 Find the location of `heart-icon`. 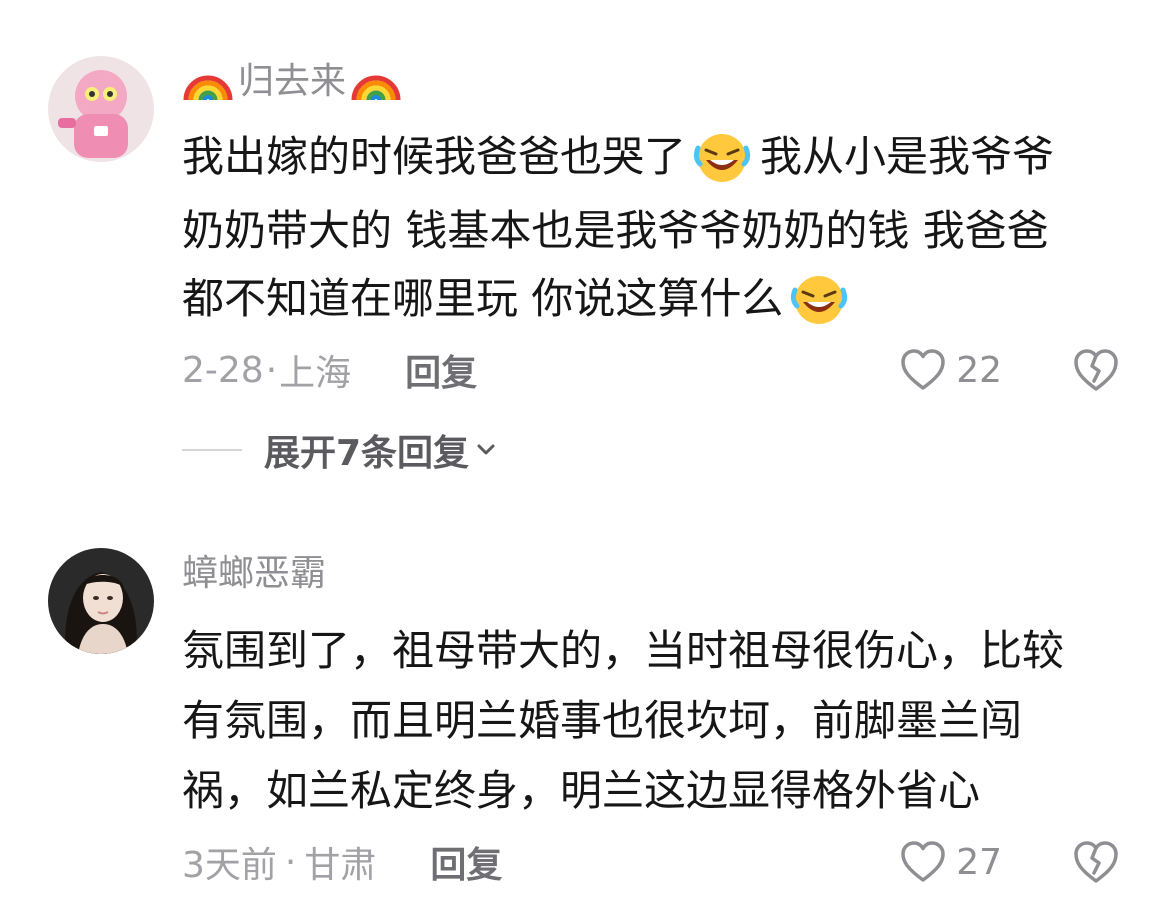

heart-icon is located at coordinates (923, 861).